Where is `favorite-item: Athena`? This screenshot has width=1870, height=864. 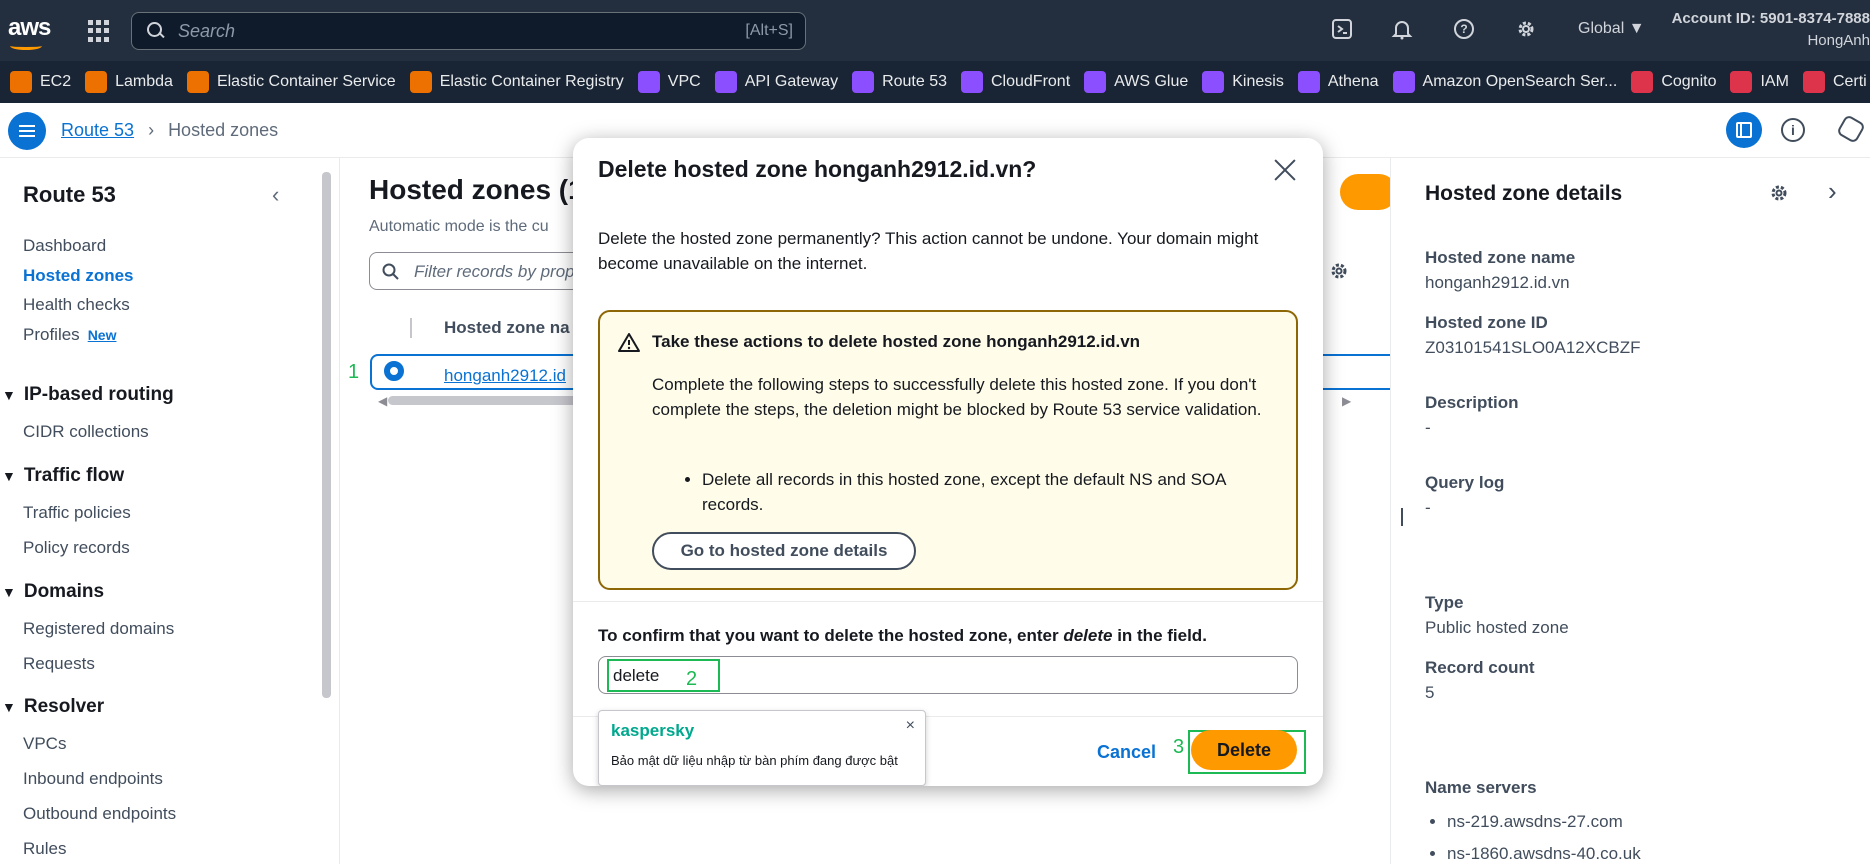 favorite-item: Athena is located at coordinates (1338, 82).